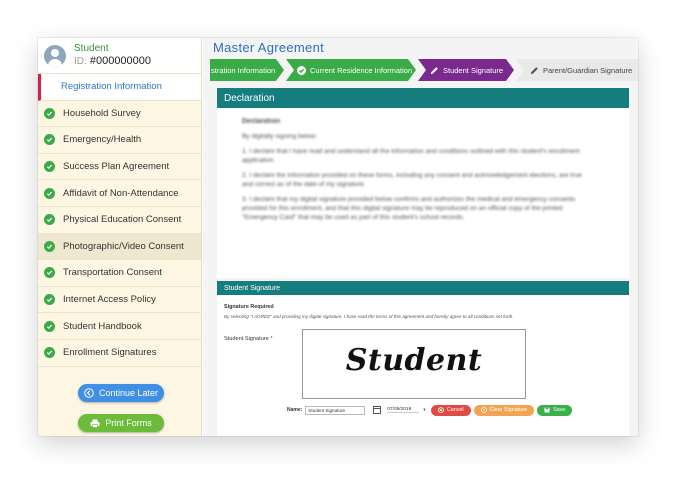 The image size is (700, 500). Describe the element at coordinates (423, 98) in the screenshot. I see `declaration-header: Declaration` at that location.